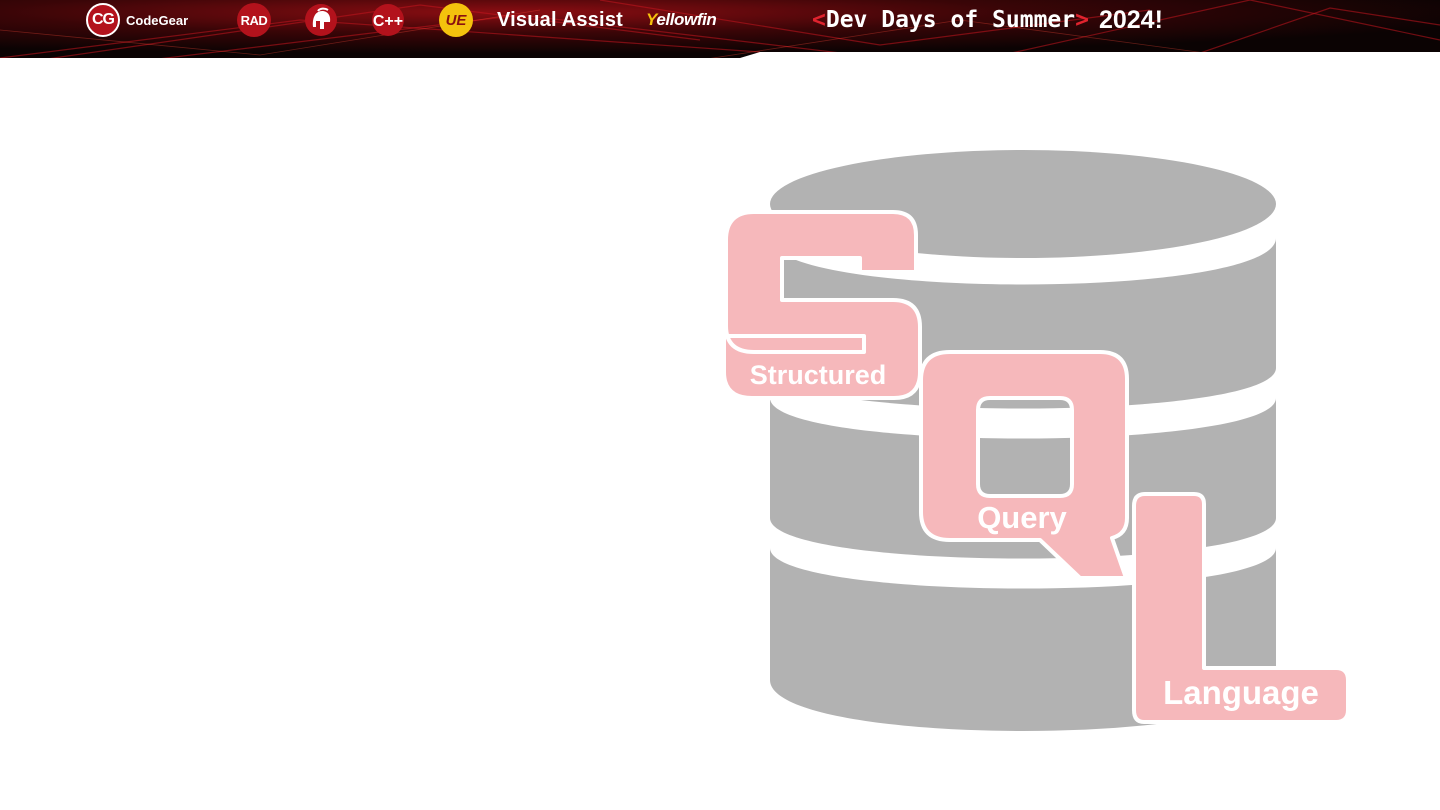 This screenshot has width=1440, height=810. Describe the element at coordinates (686, 19) in the screenshot. I see `yellowfin-rest: ellowfin` at that location.